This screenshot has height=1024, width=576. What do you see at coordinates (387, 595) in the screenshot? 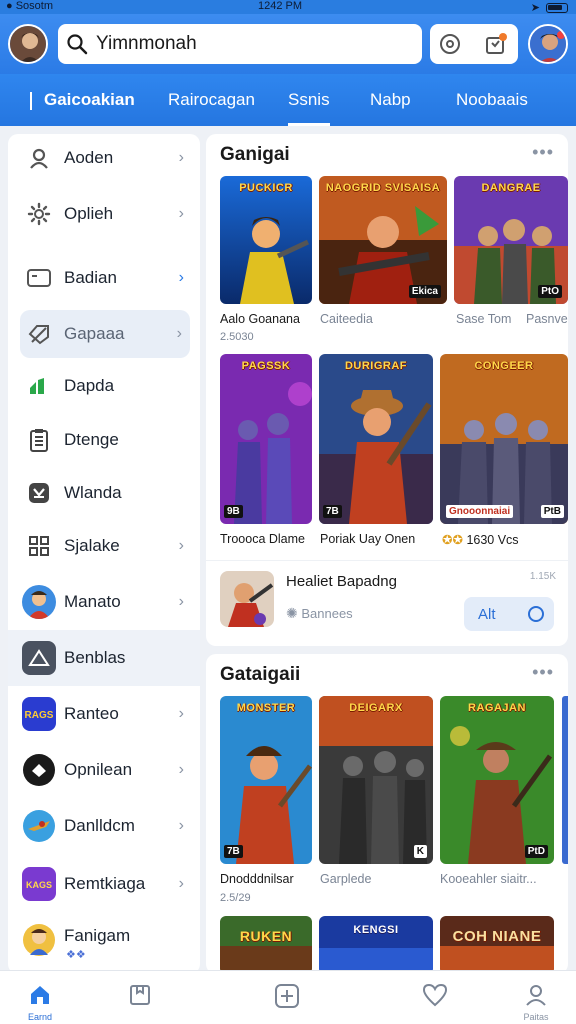
I see `featured-game-row: Healiet Bapadng ✺ Bannees 1.15K Alt` at bounding box center [387, 595].